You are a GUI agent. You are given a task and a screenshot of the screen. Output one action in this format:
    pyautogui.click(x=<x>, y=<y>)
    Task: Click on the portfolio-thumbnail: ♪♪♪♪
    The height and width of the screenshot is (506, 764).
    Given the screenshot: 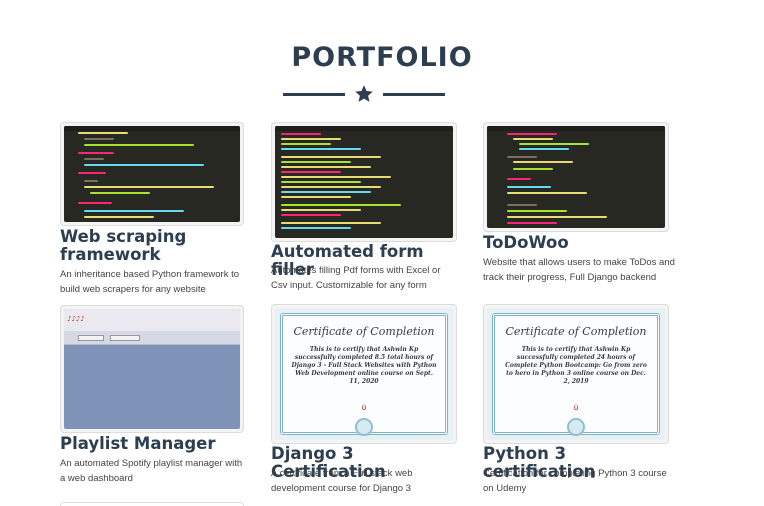 What is the action you would take?
    pyautogui.click(x=152, y=369)
    